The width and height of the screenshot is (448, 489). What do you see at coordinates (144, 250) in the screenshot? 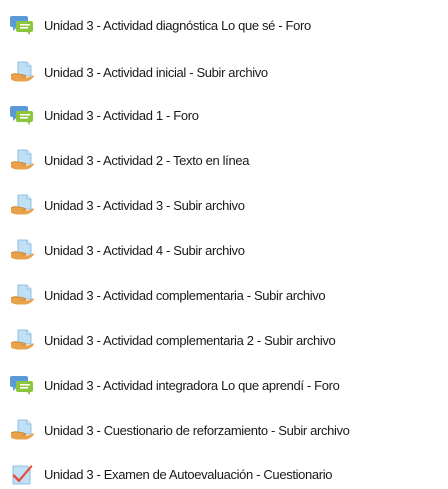
I see `activity-link: Unidad 3 - Actividad 4 - Subir archivo` at bounding box center [144, 250].